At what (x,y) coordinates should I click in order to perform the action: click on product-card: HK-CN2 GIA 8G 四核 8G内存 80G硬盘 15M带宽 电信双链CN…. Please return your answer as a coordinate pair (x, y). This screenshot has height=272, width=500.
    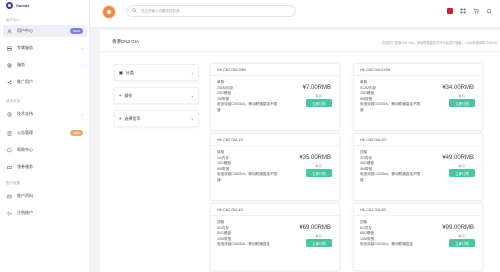
    Looking at the image, I should click on (418, 237).